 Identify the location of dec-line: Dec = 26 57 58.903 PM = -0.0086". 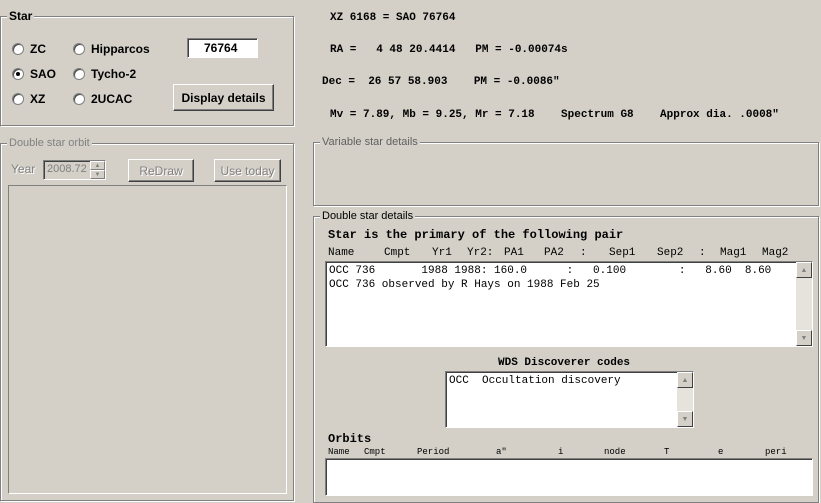
(441, 82).